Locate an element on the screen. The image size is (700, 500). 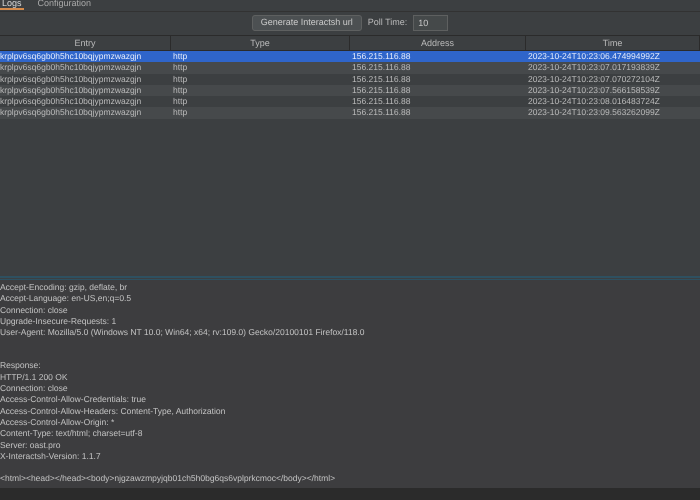
response-body: <html><head></head><body>njgzawzmpyjqb01ch5h0bg6qs6vplprkcmoc</body></html> is located at coordinates (168, 478).